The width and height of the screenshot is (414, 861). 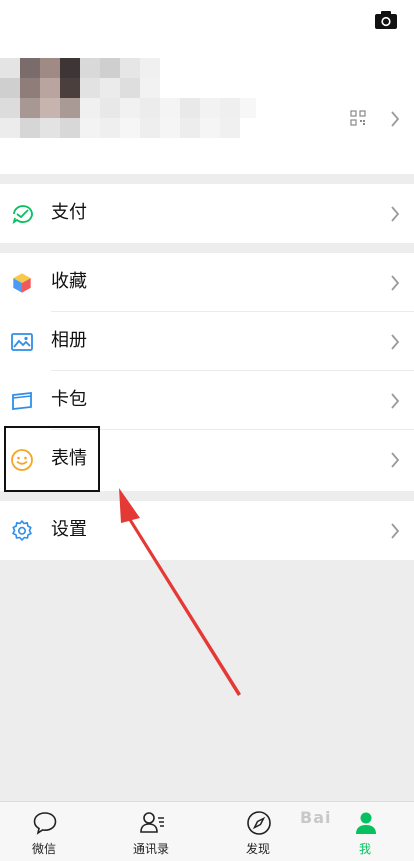 I want to click on tab-label: 微信, so click(x=43, y=849).